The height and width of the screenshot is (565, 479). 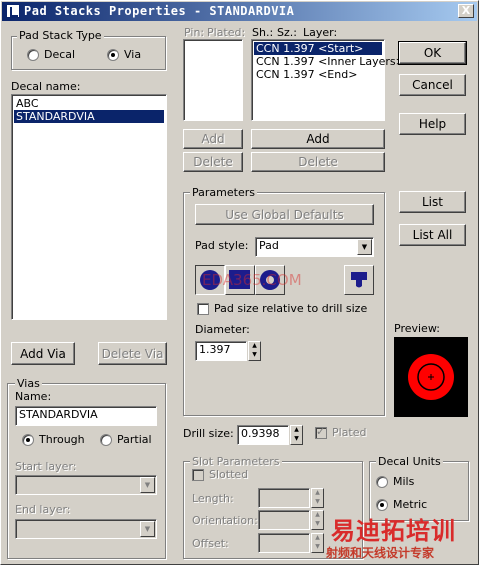 I want to click on partial-radio, so click(x=106, y=440).